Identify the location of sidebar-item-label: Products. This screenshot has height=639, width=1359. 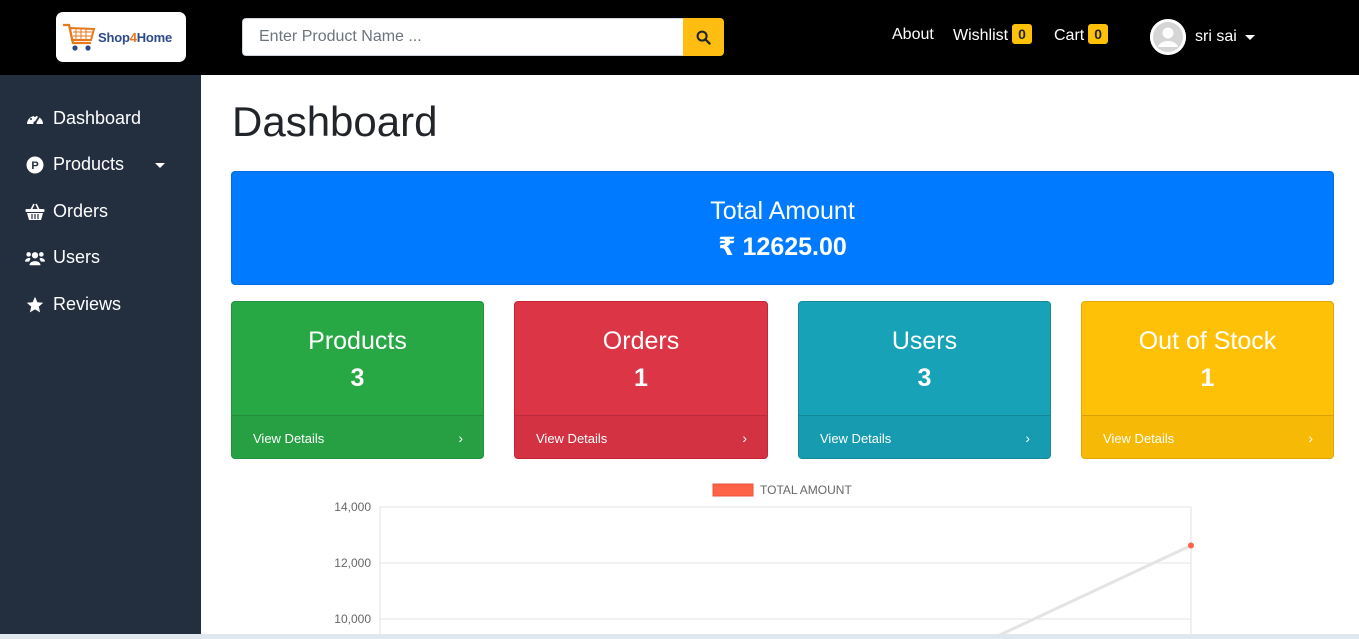
(89, 164).